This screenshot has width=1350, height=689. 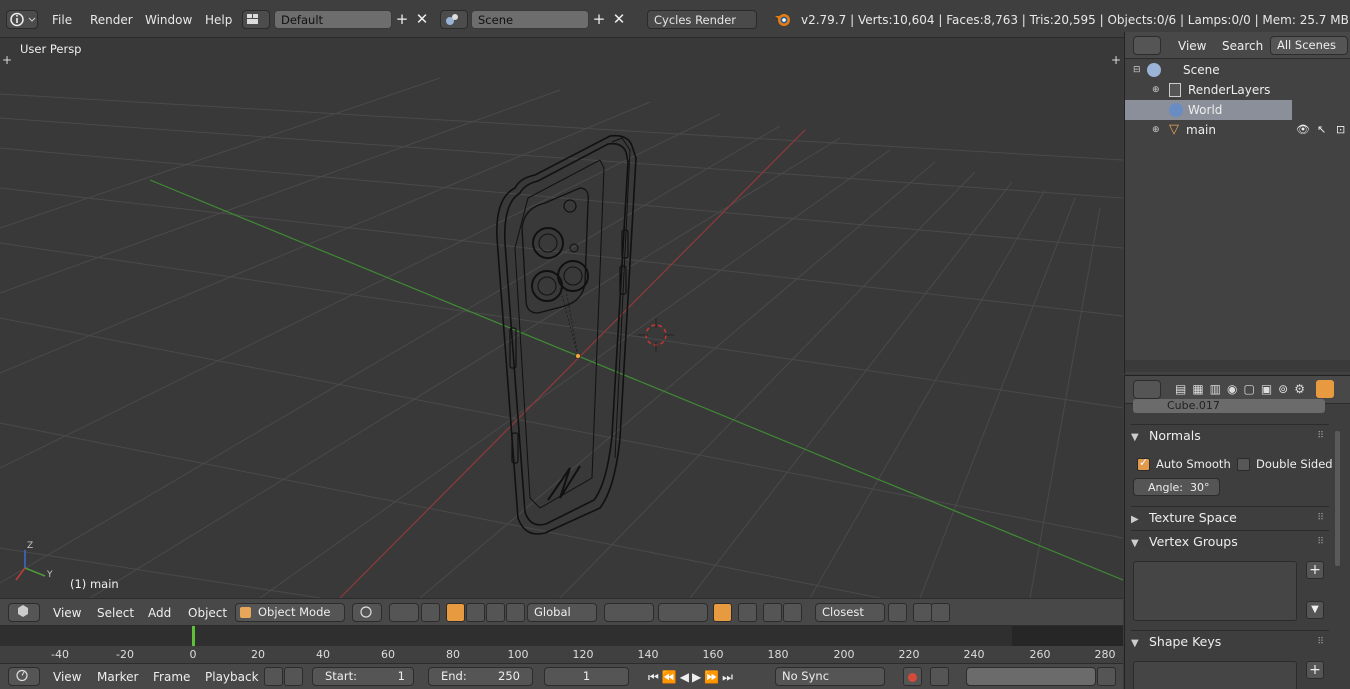 I want to click on vertex-groups-list, so click(x=1215, y=591).